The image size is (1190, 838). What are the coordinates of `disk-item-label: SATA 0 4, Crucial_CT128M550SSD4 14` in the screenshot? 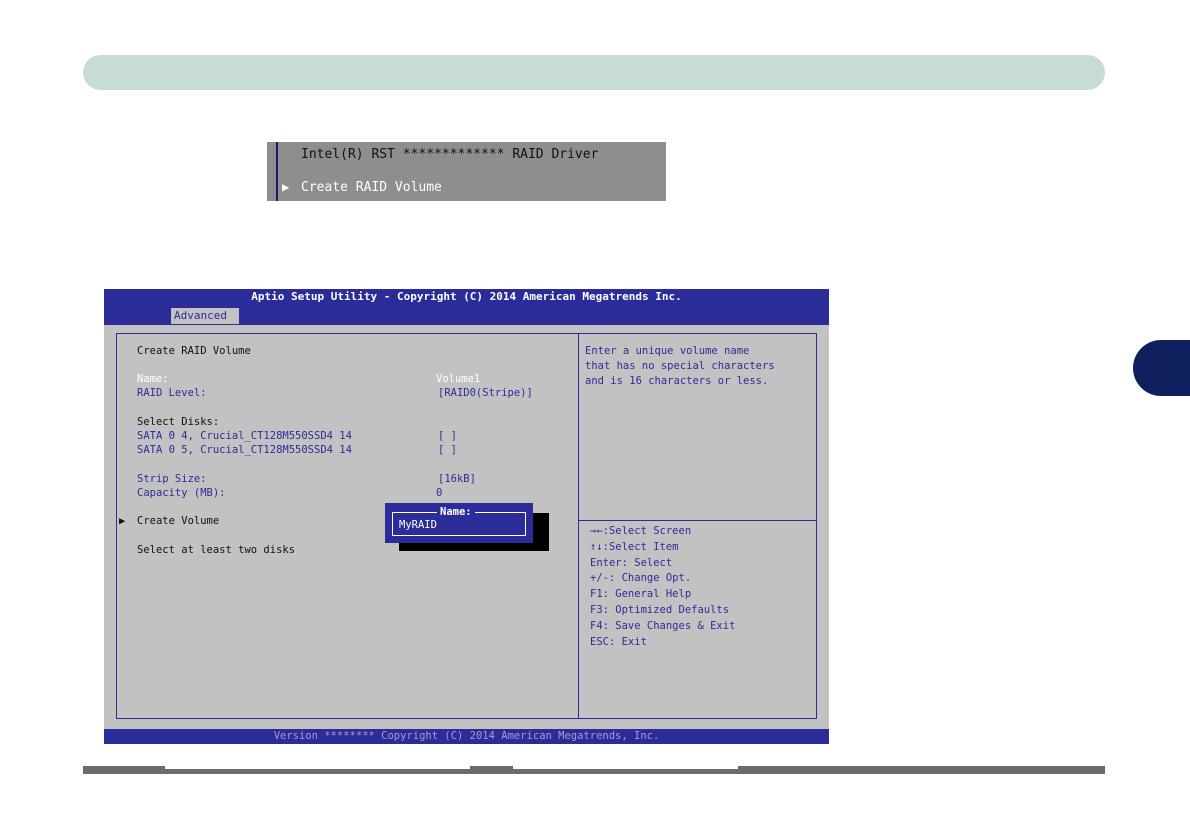 It's located at (244, 436).